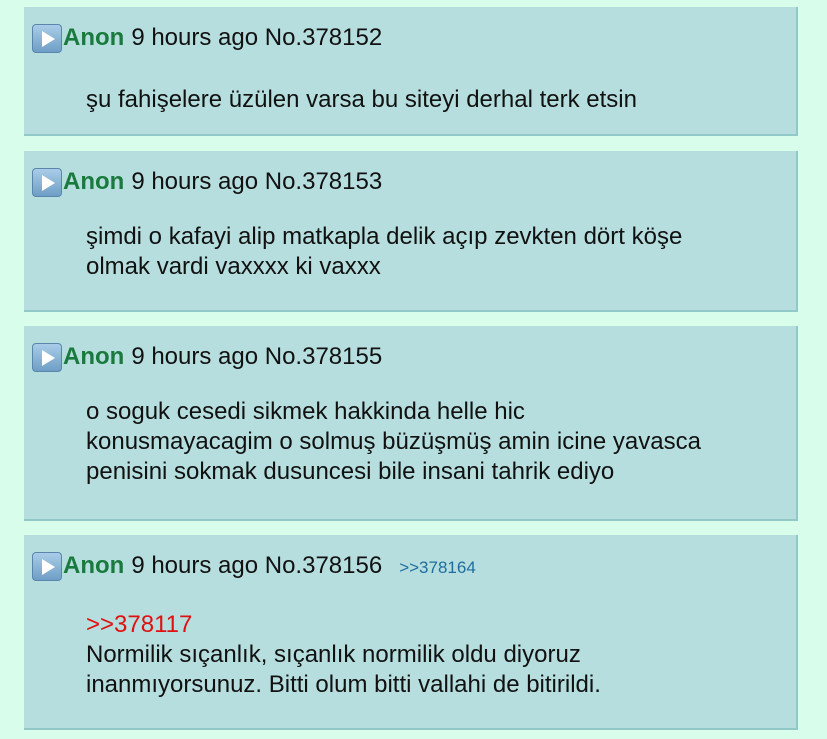 This screenshot has width=827, height=739. Describe the element at coordinates (320, 566) in the screenshot. I see `post-number: No.378156` at that location.